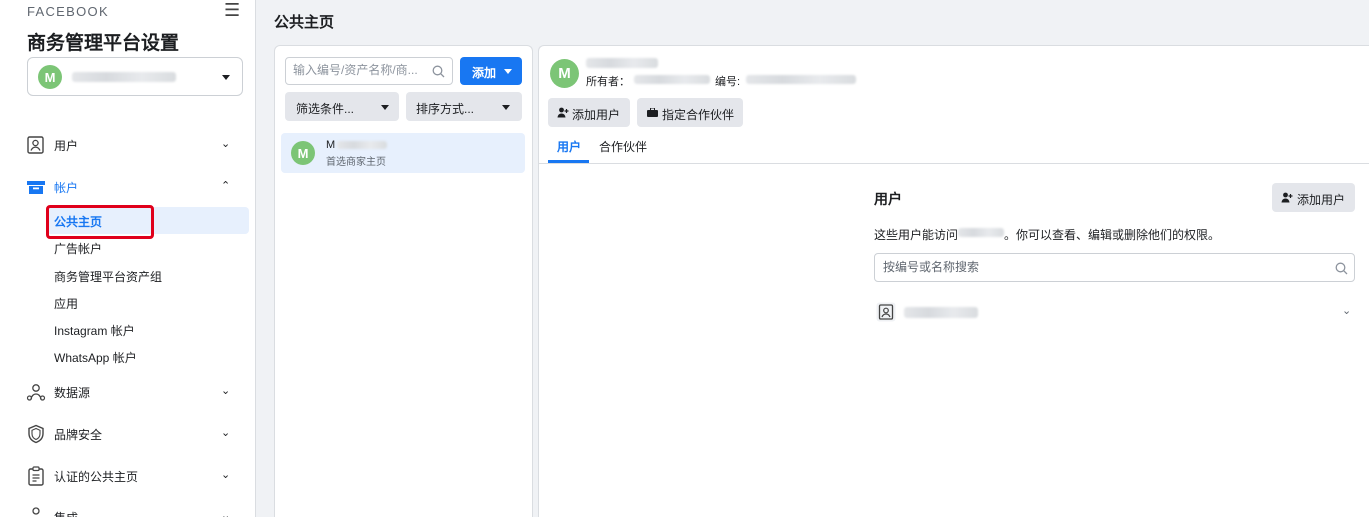 This screenshot has height=517, width=1369. What do you see at coordinates (66, 303) in the screenshot?
I see `sidebar-item-apps: 应用` at bounding box center [66, 303].